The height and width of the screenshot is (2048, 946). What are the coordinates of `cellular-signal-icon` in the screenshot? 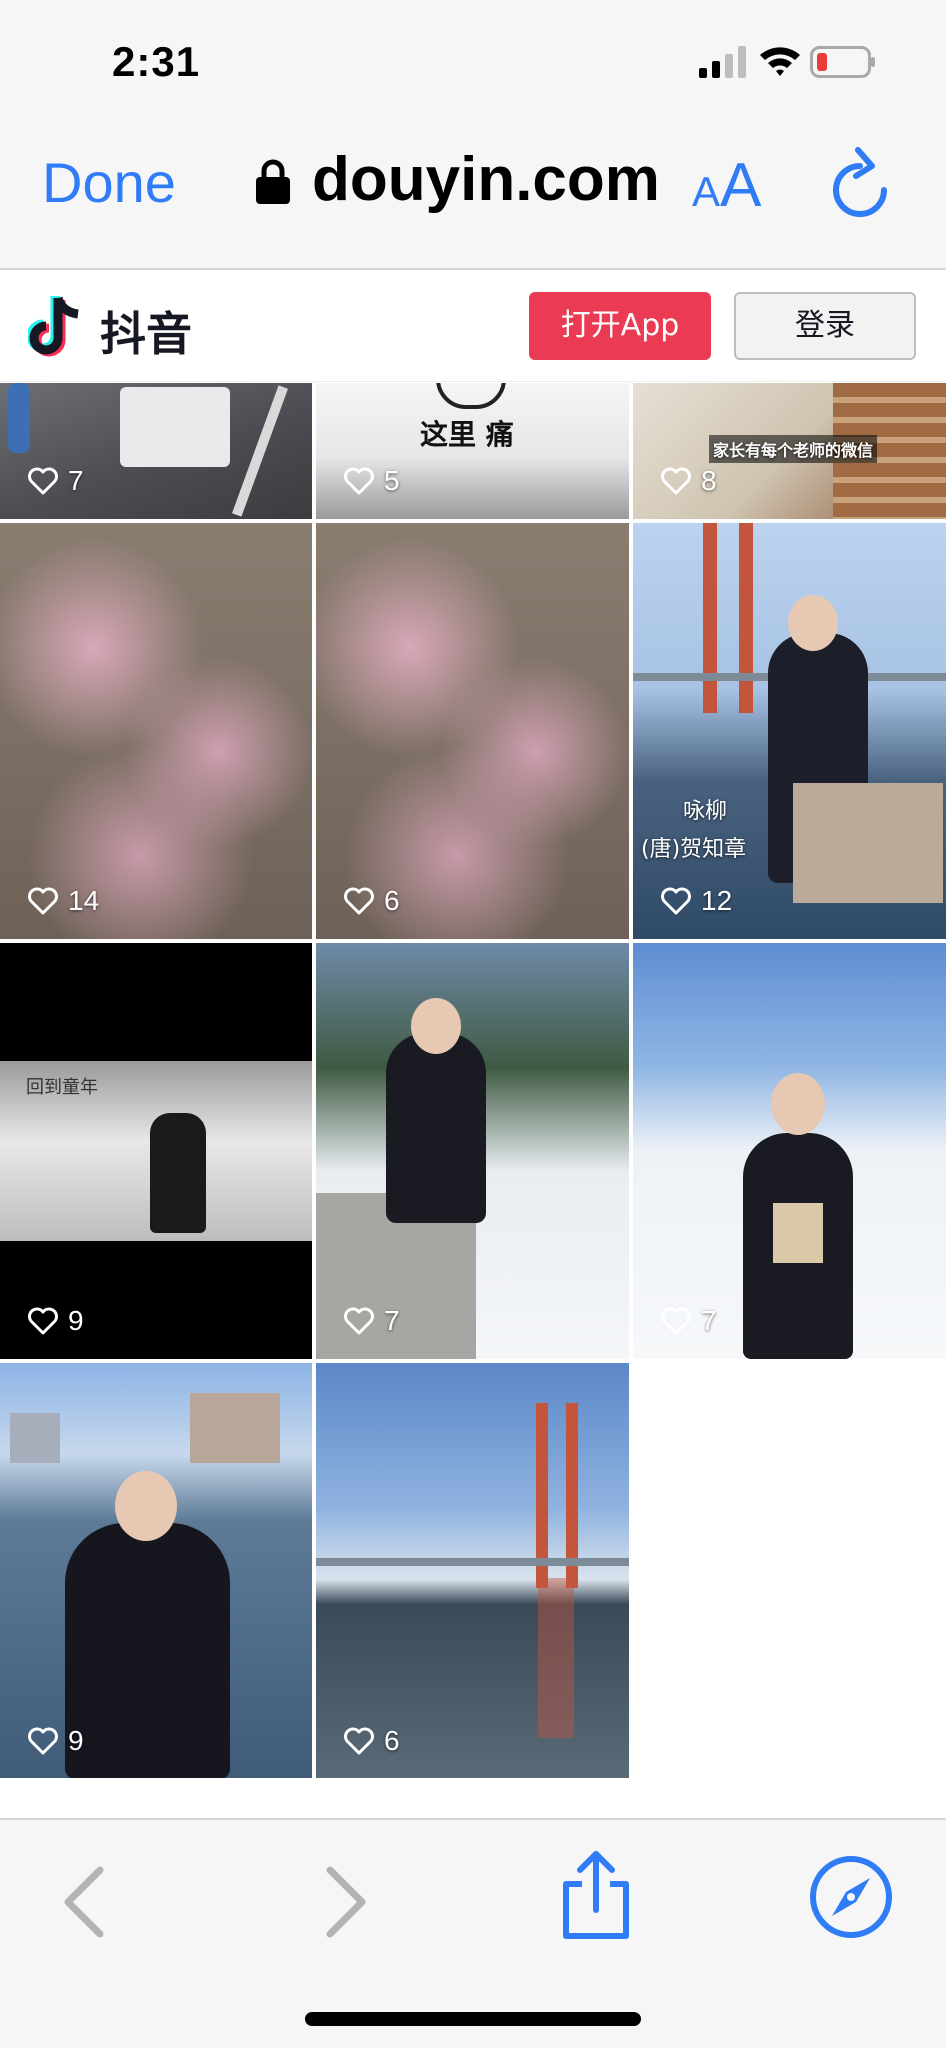 It's located at (722, 62).